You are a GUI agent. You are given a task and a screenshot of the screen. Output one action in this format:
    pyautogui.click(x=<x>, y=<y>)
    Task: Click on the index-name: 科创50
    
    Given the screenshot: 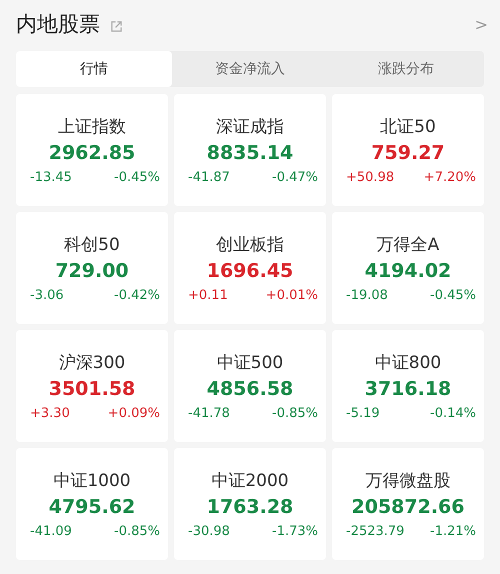 What is the action you would take?
    pyautogui.click(x=92, y=245)
    